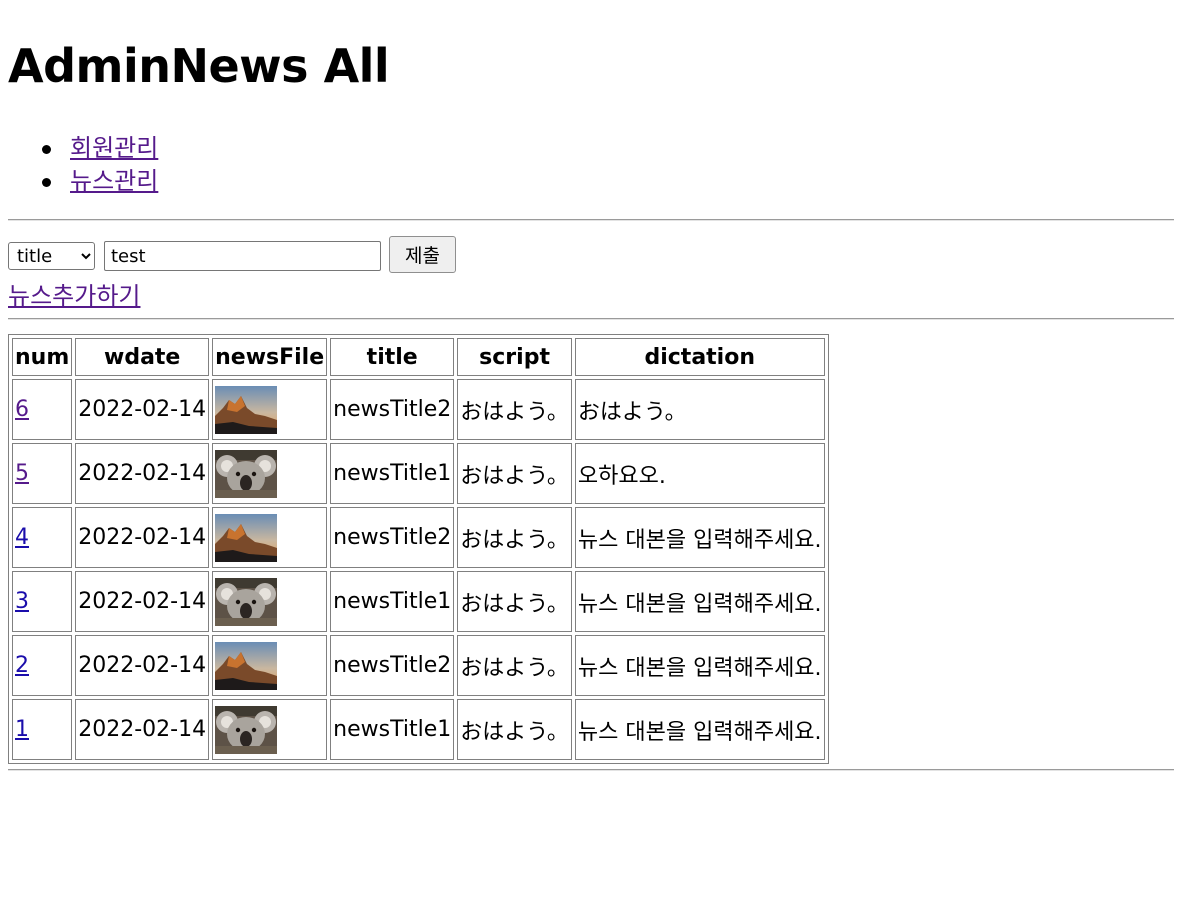 This screenshot has height=898, width=1184. I want to click on cell-num: 2, so click(42, 665).